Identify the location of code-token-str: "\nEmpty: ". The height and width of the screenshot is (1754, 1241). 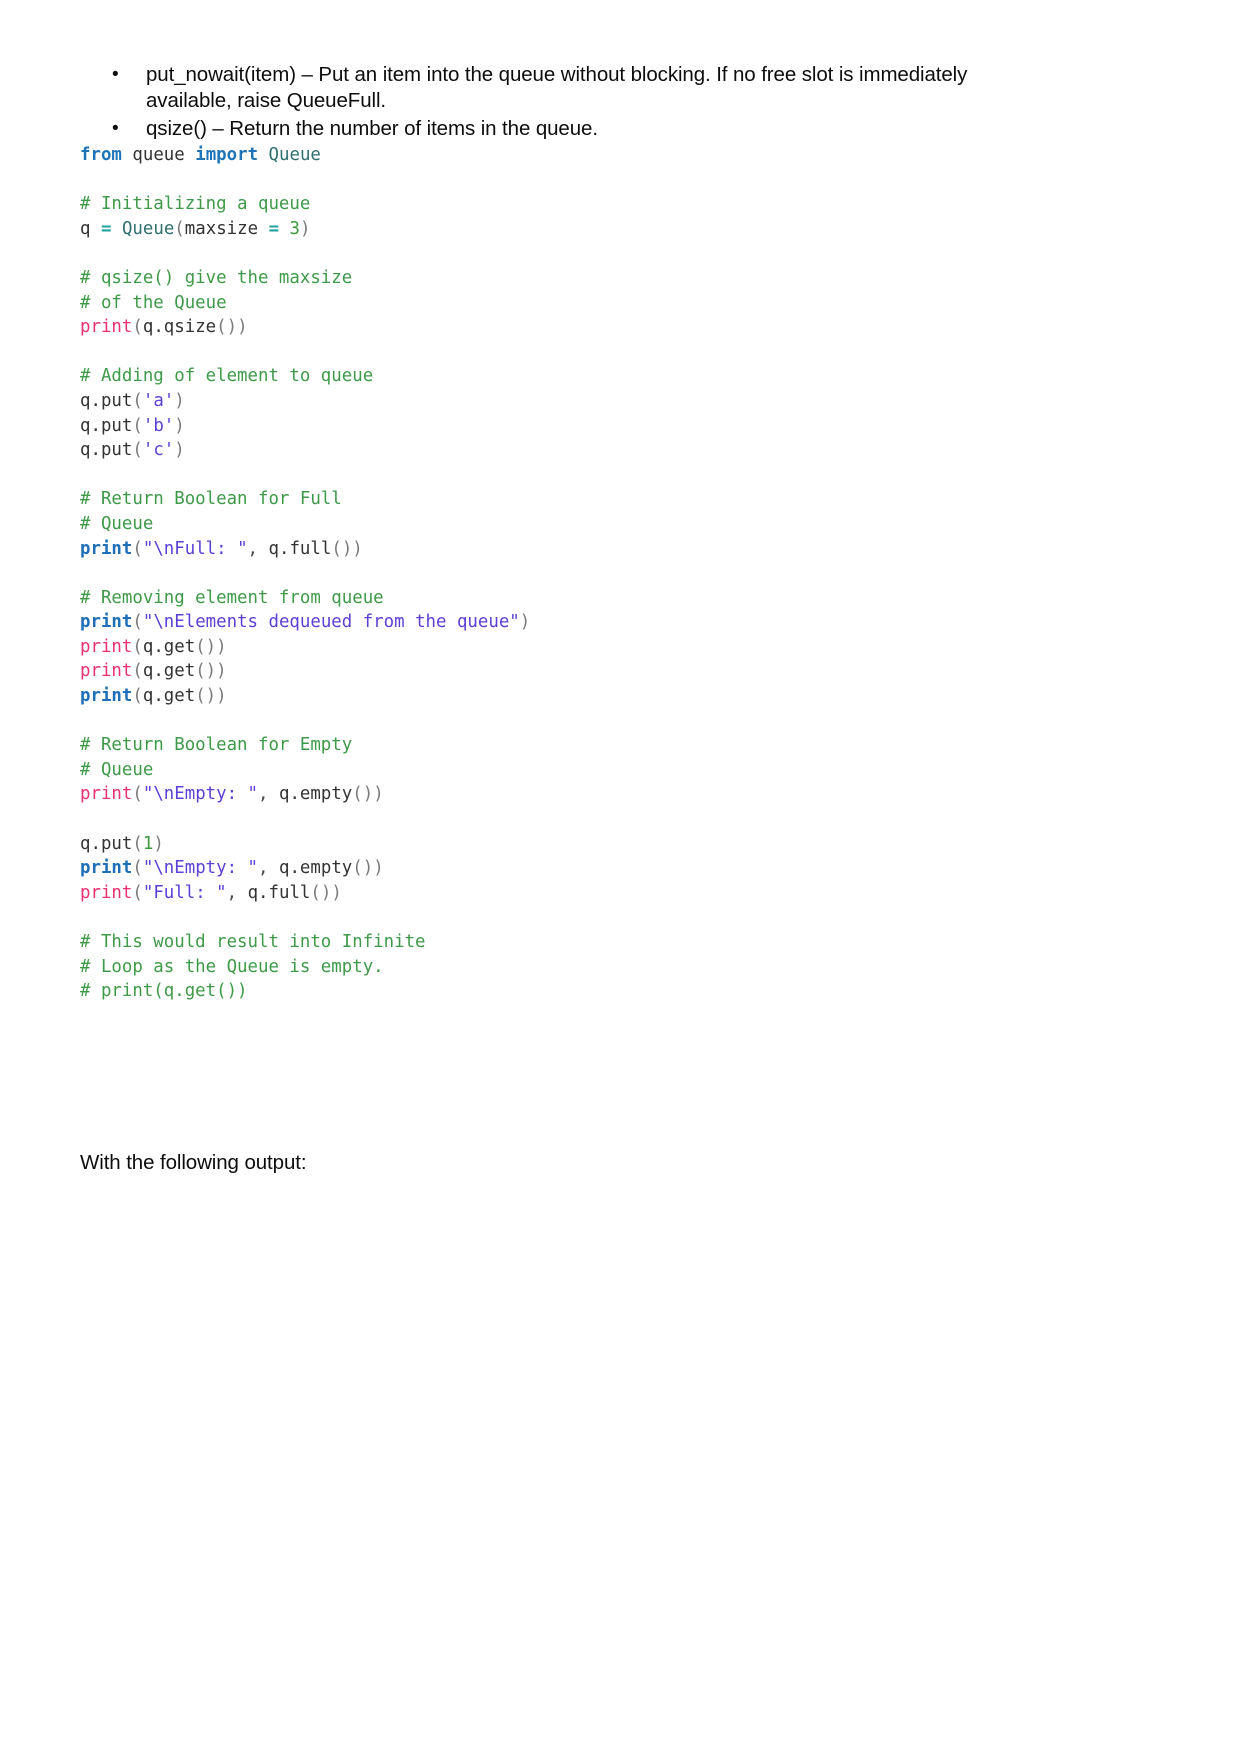
(200, 794).